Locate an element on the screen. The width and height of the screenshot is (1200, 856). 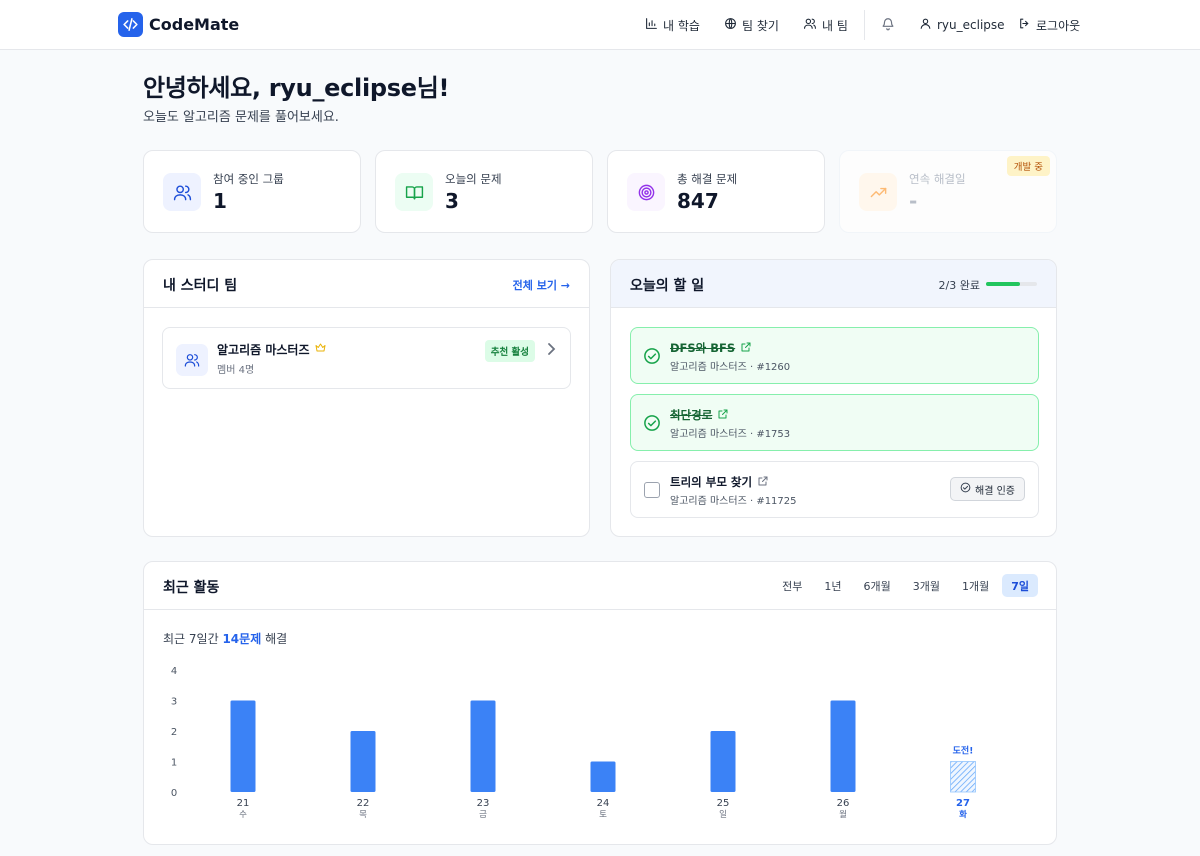
panel-title: 내 스터디 팀 is located at coordinates (200, 286).